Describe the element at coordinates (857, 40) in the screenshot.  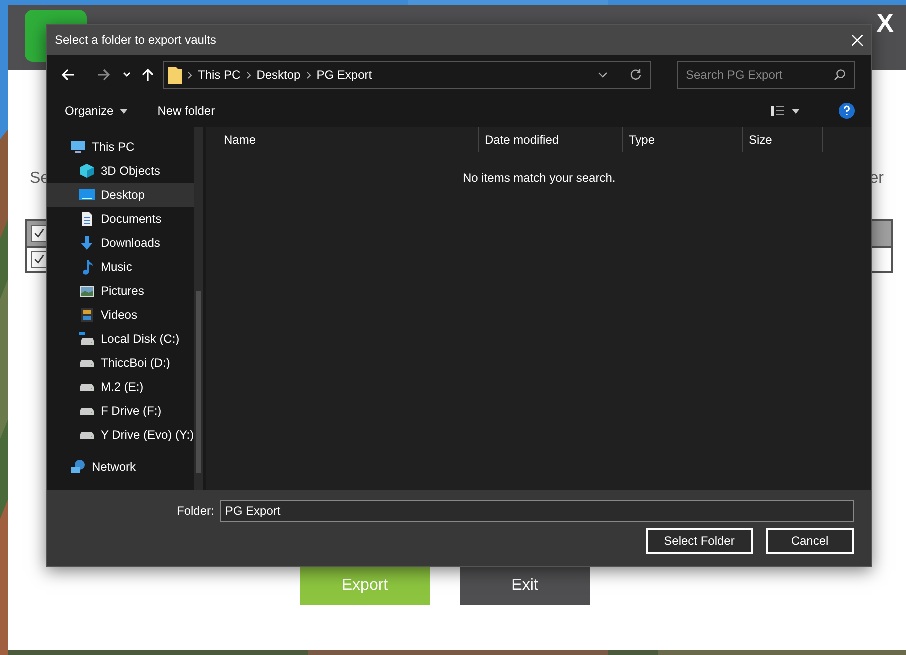
I see `close-icon` at that location.